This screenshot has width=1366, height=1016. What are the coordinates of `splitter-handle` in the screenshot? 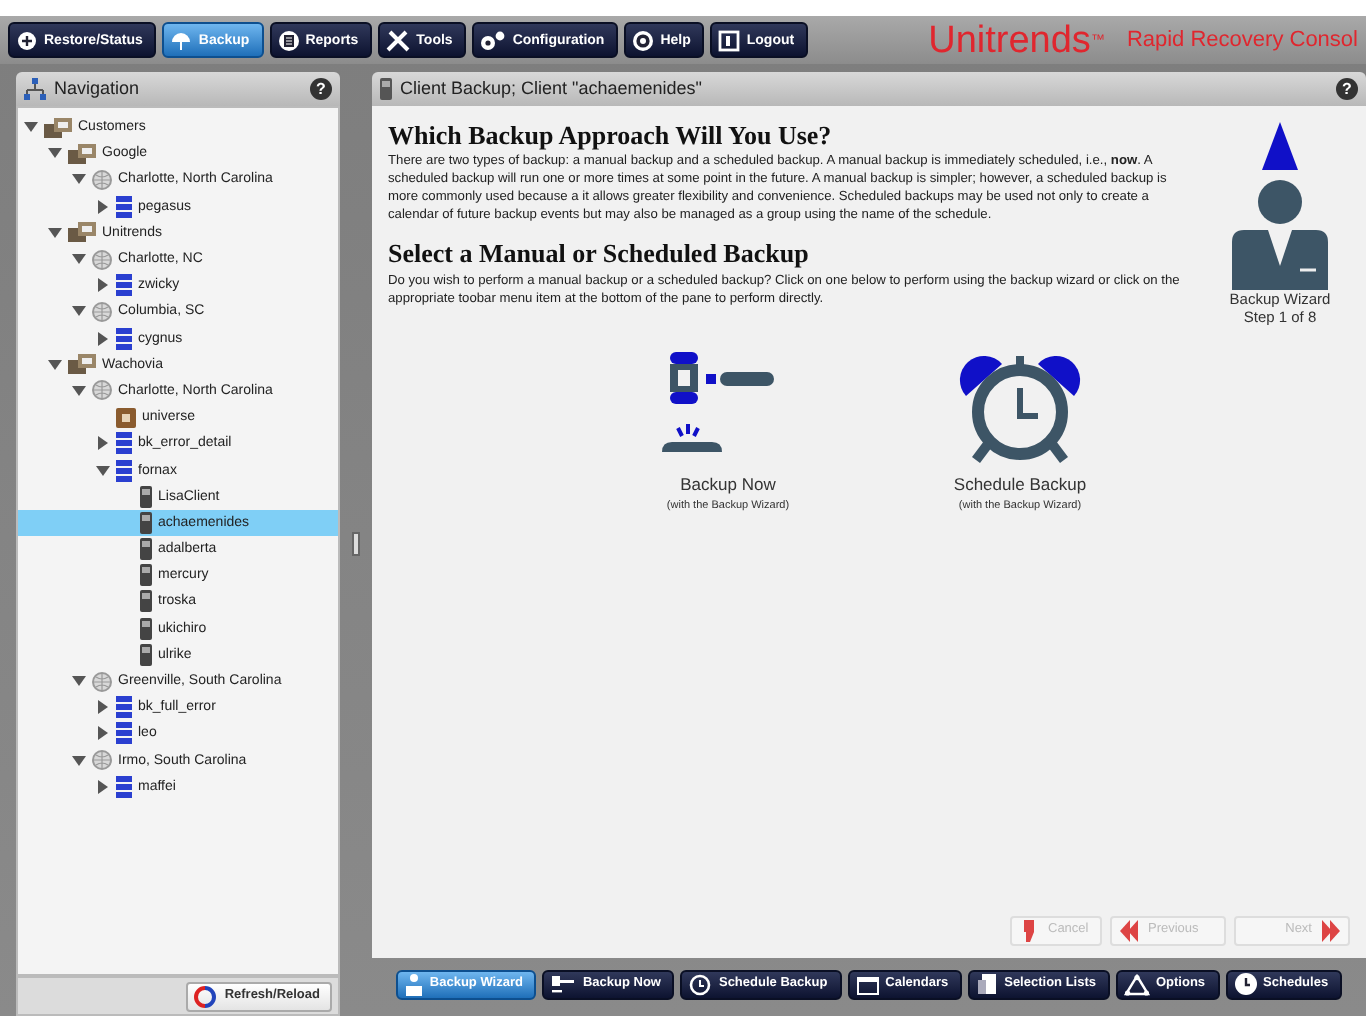 It's located at (356, 544).